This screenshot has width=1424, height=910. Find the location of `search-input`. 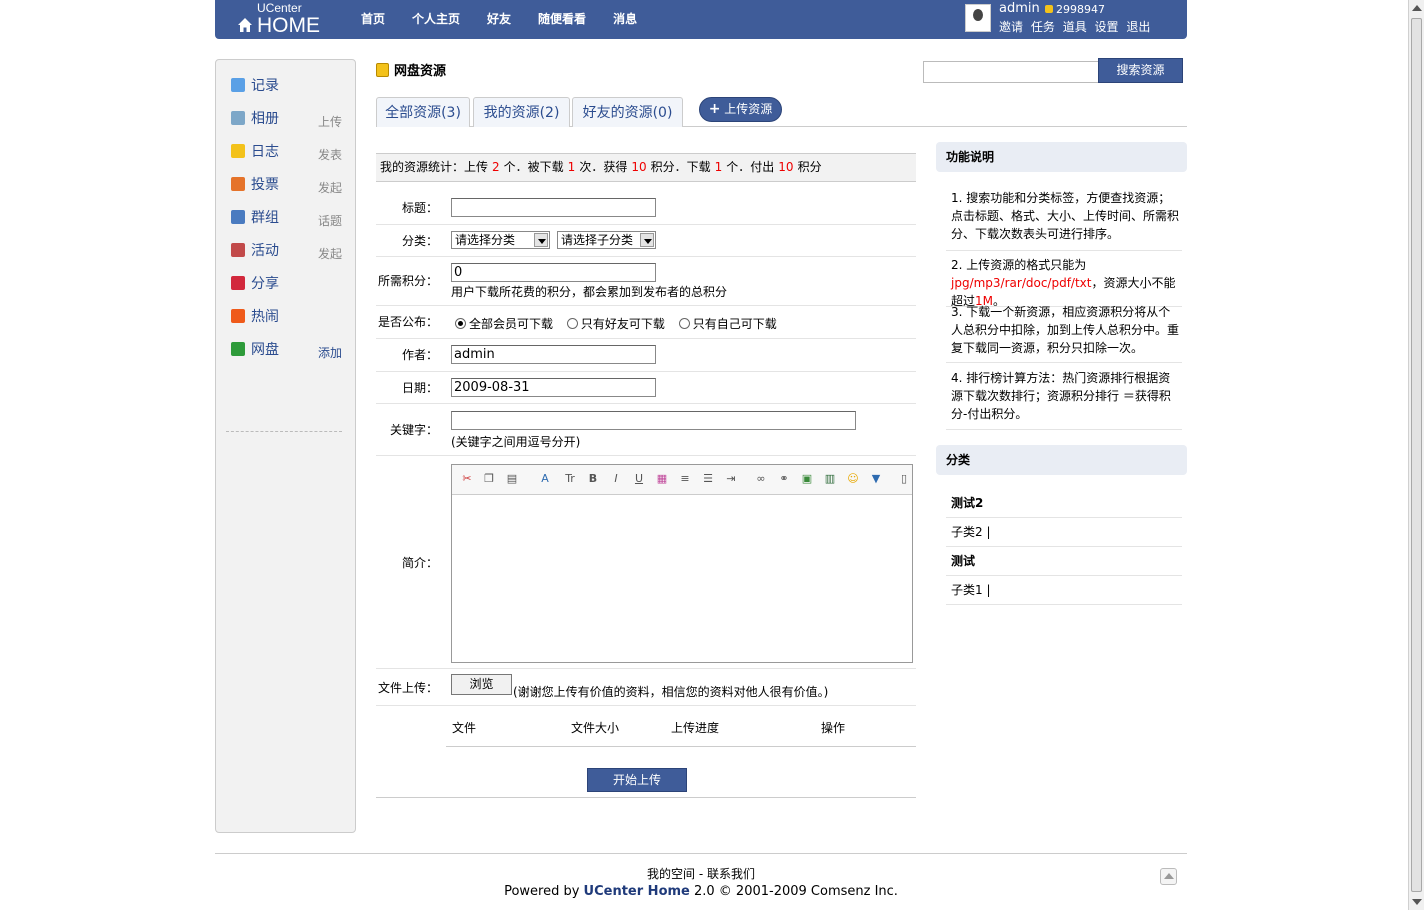

search-input is located at coordinates (1010, 72).